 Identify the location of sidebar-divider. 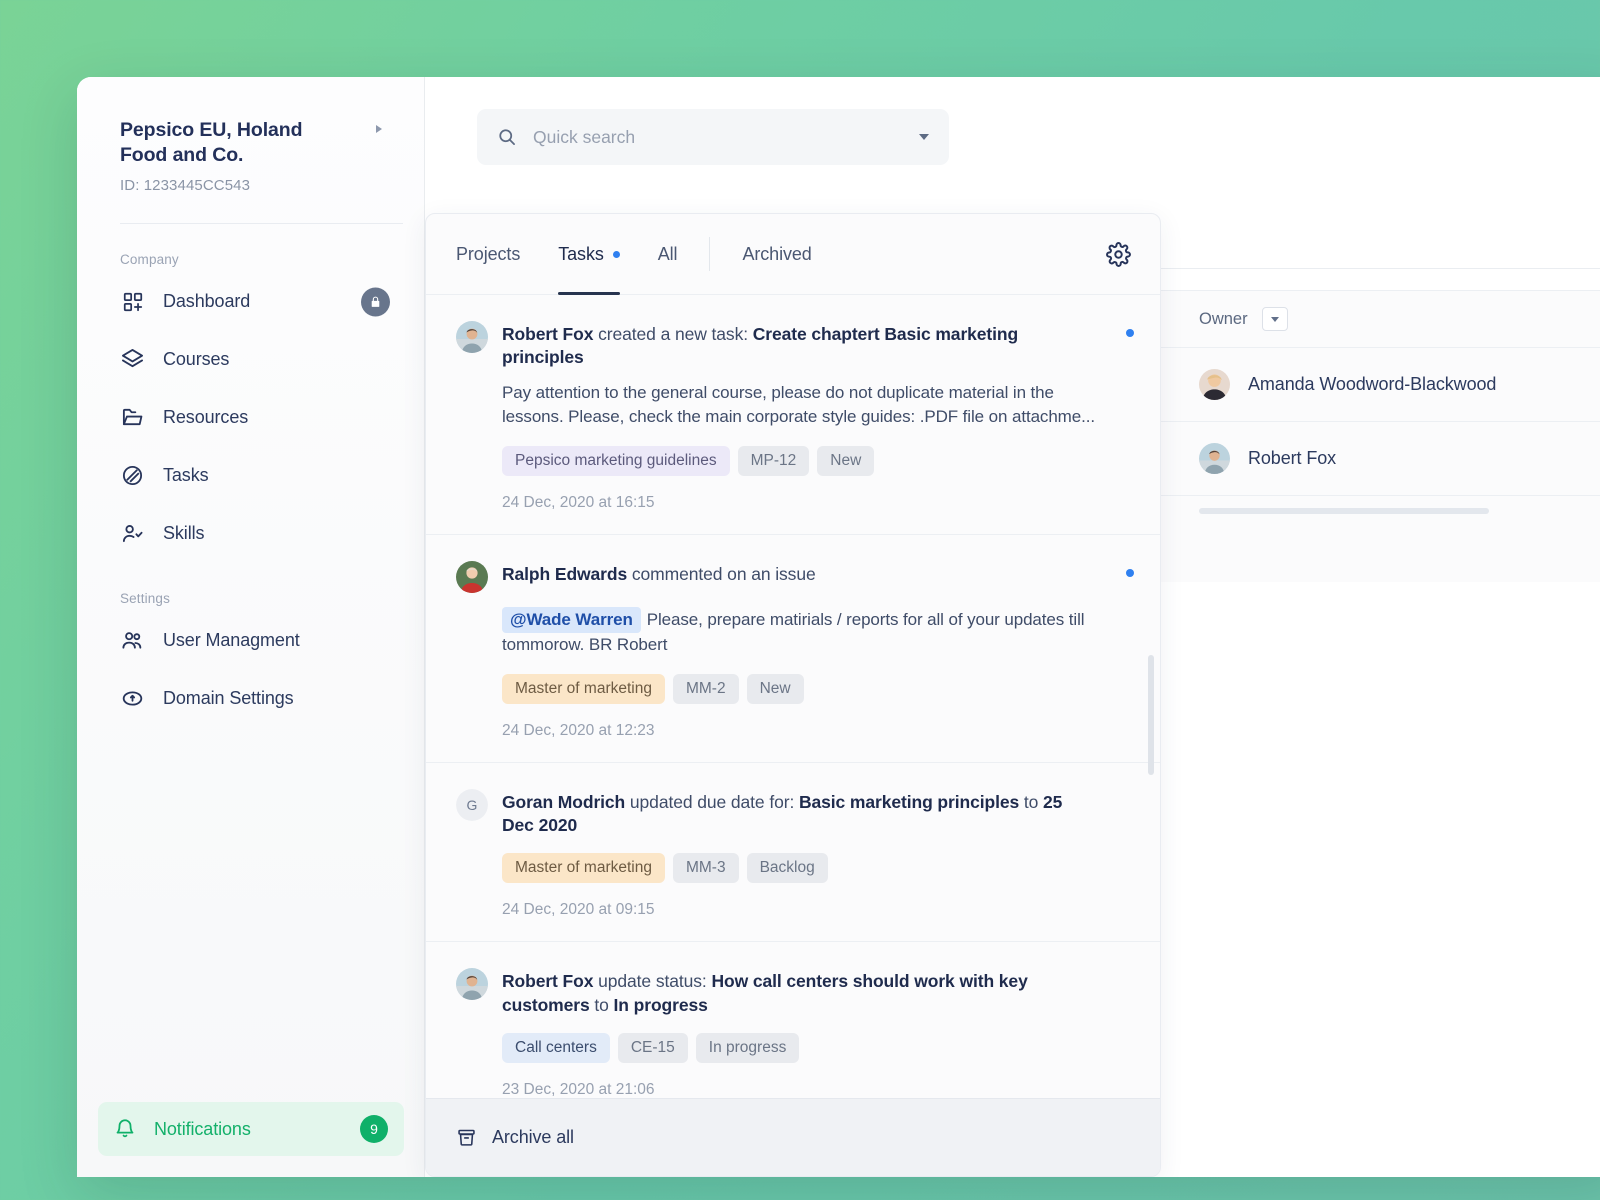
(261, 223).